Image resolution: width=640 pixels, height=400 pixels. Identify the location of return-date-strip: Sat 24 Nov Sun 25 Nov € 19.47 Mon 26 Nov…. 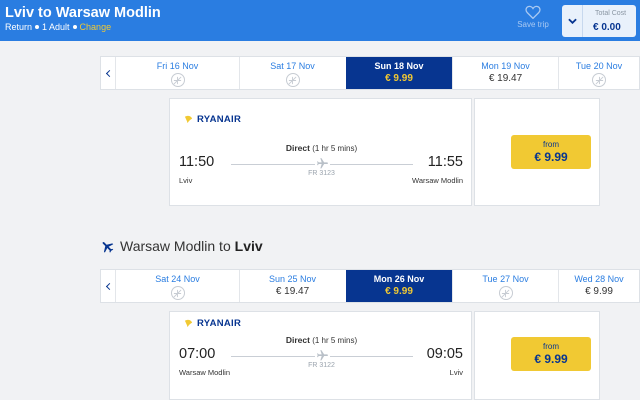
(370, 286).